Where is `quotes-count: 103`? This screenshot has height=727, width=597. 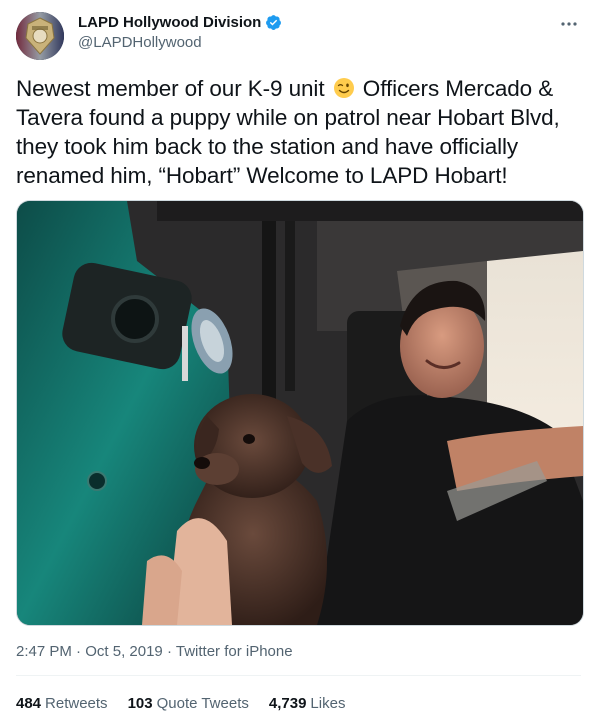 quotes-count: 103 is located at coordinates (140, 703).